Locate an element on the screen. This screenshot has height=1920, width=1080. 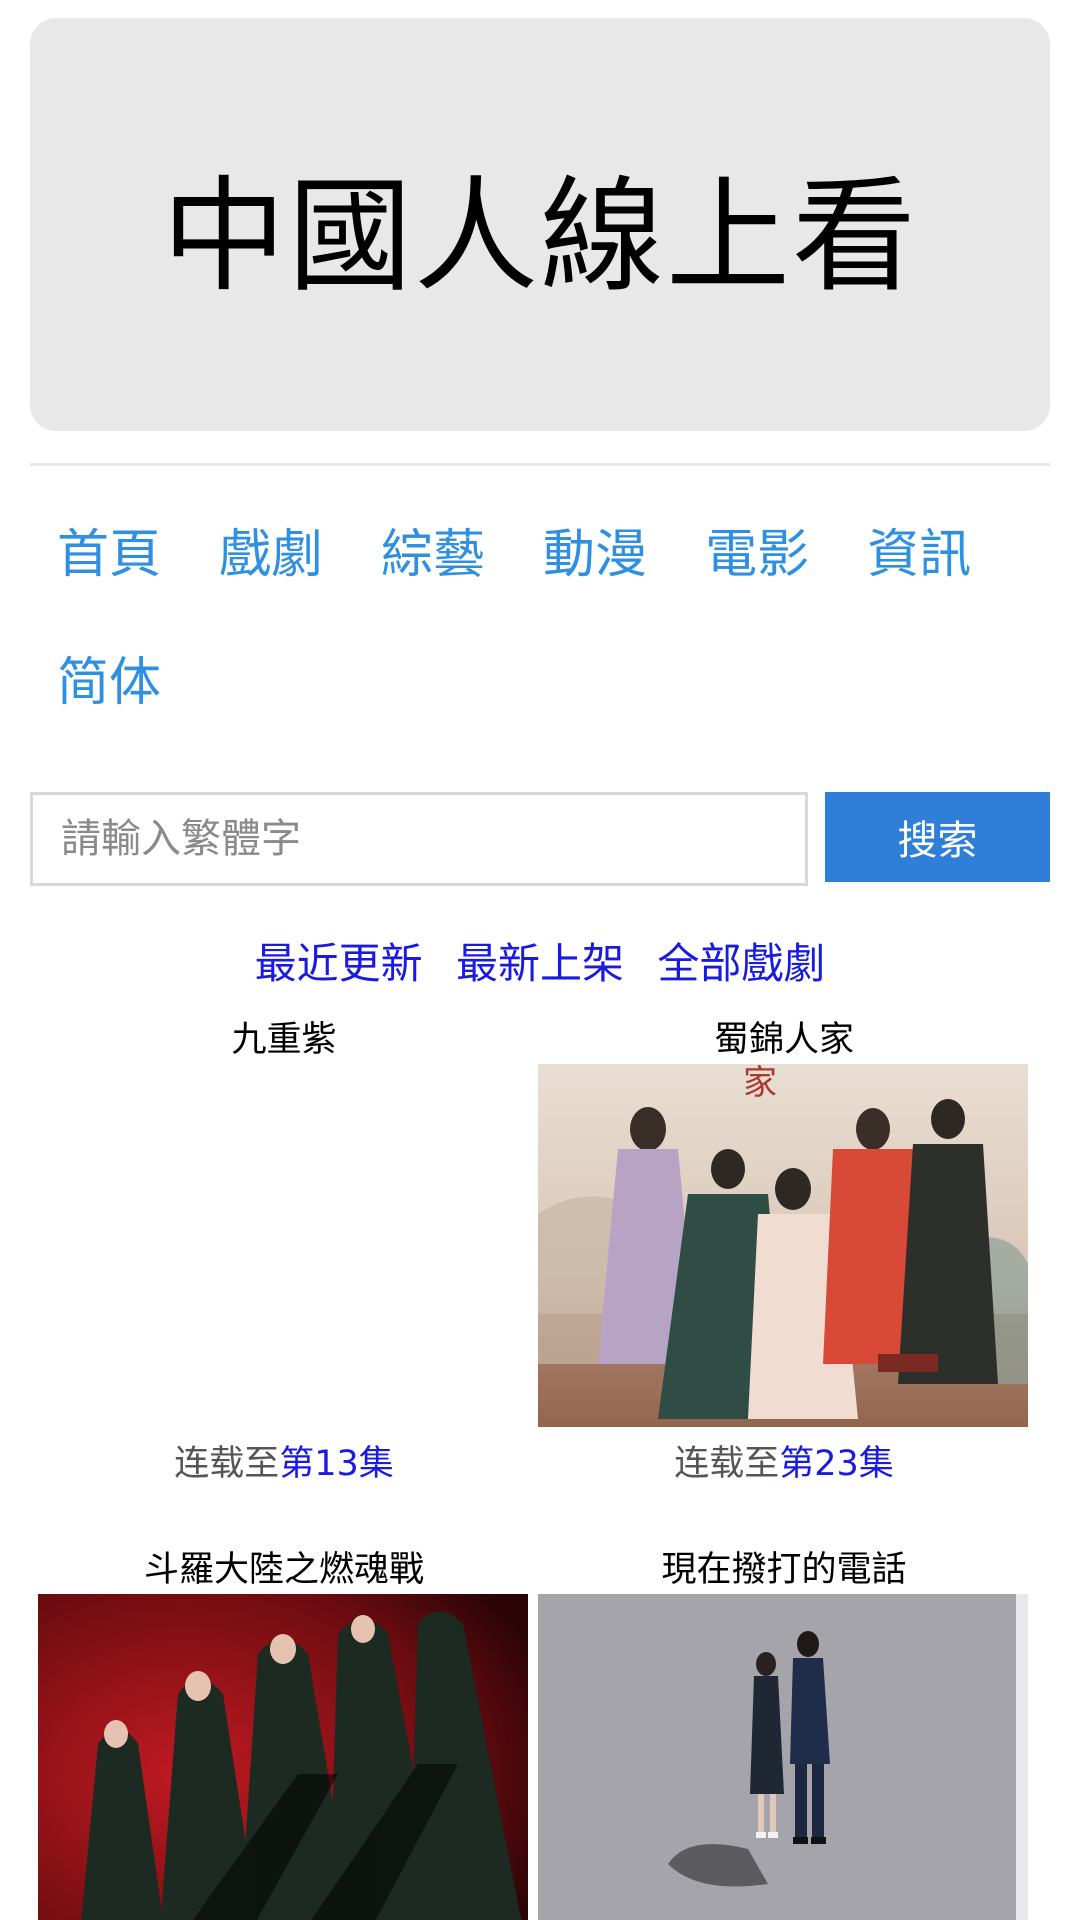
nav-item-home: 首頁 is located at coordinates (109, 555).